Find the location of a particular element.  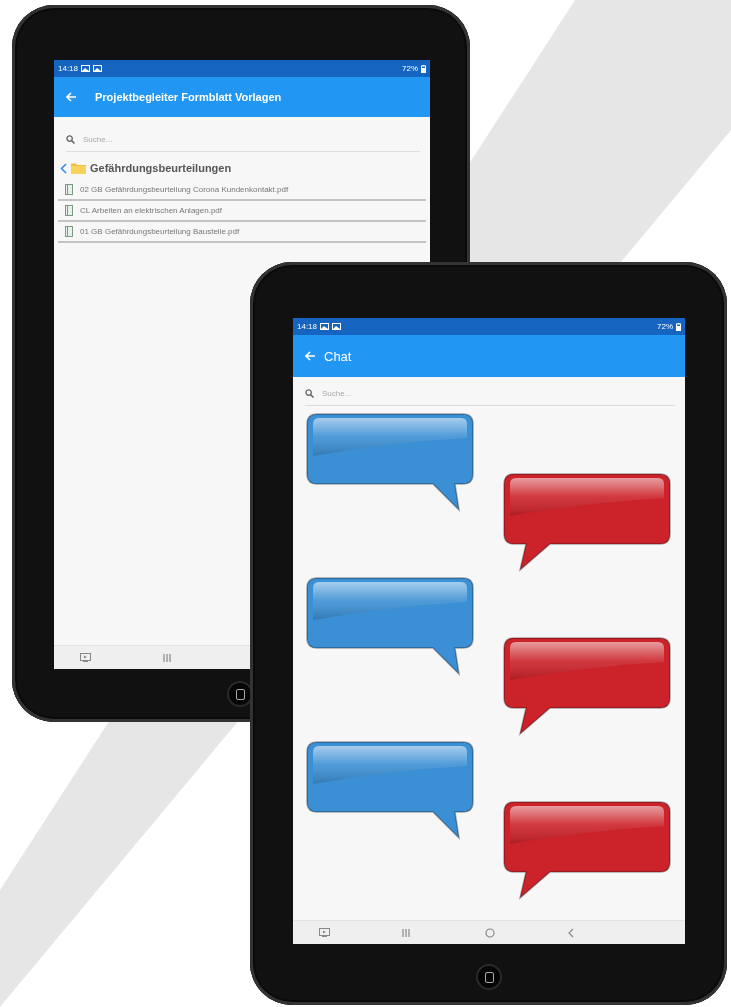

screen-title: Projektbegleiter Formblatt Vorlagen is located at coordinates (188, 97).